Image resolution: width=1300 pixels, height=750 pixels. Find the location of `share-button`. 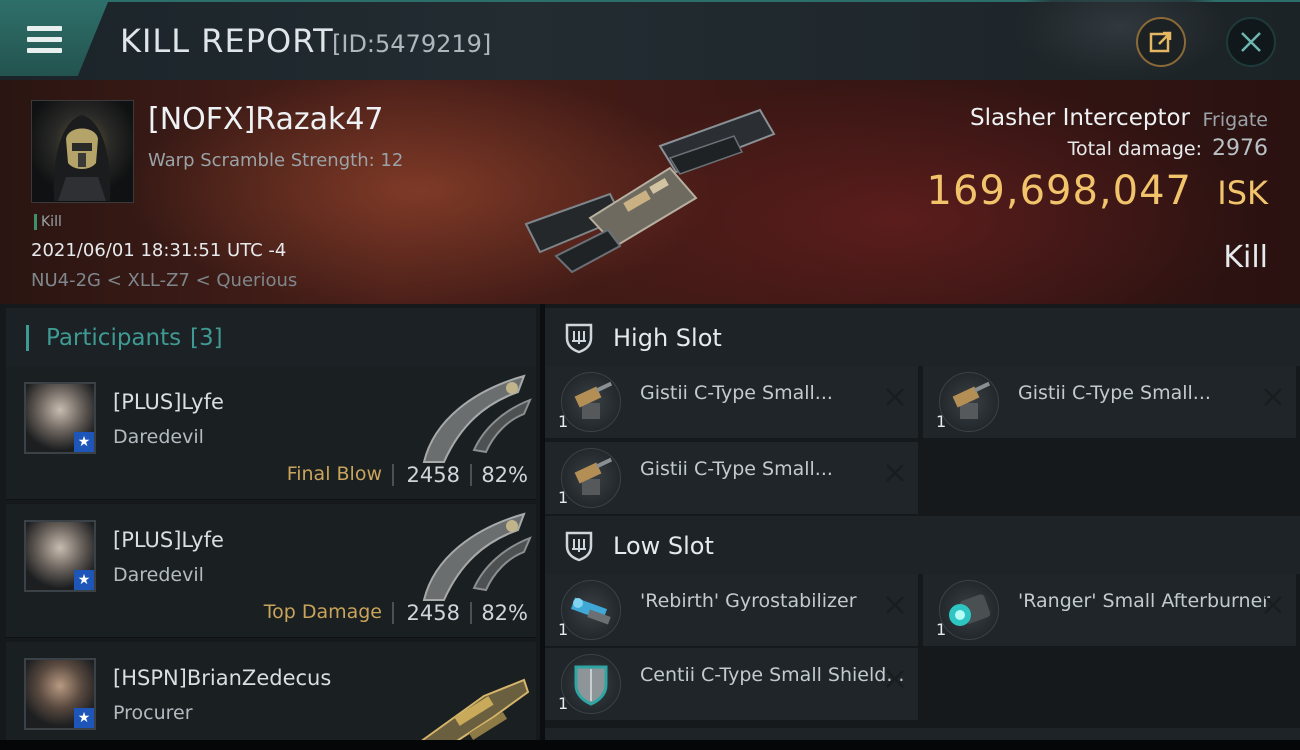

share-button is located at coordinates (1161, 42).